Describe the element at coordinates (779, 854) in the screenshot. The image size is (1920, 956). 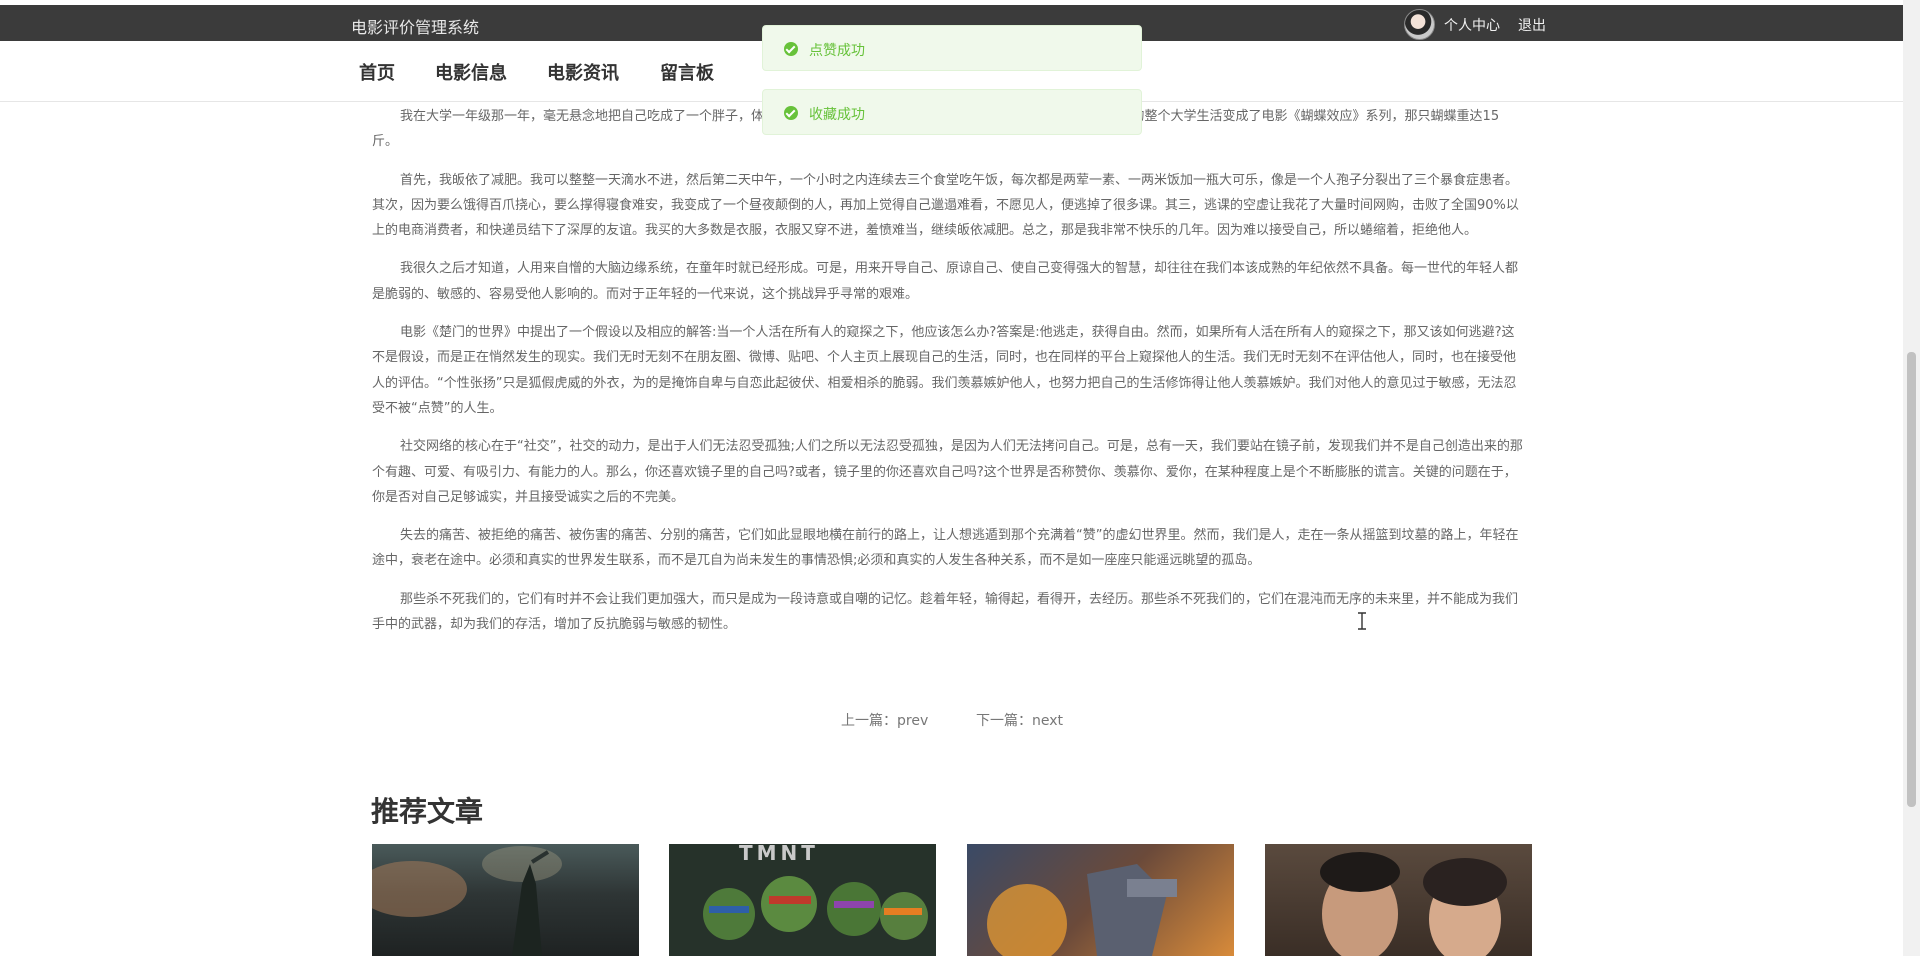
I see `svg-text: TMNT` at that location.